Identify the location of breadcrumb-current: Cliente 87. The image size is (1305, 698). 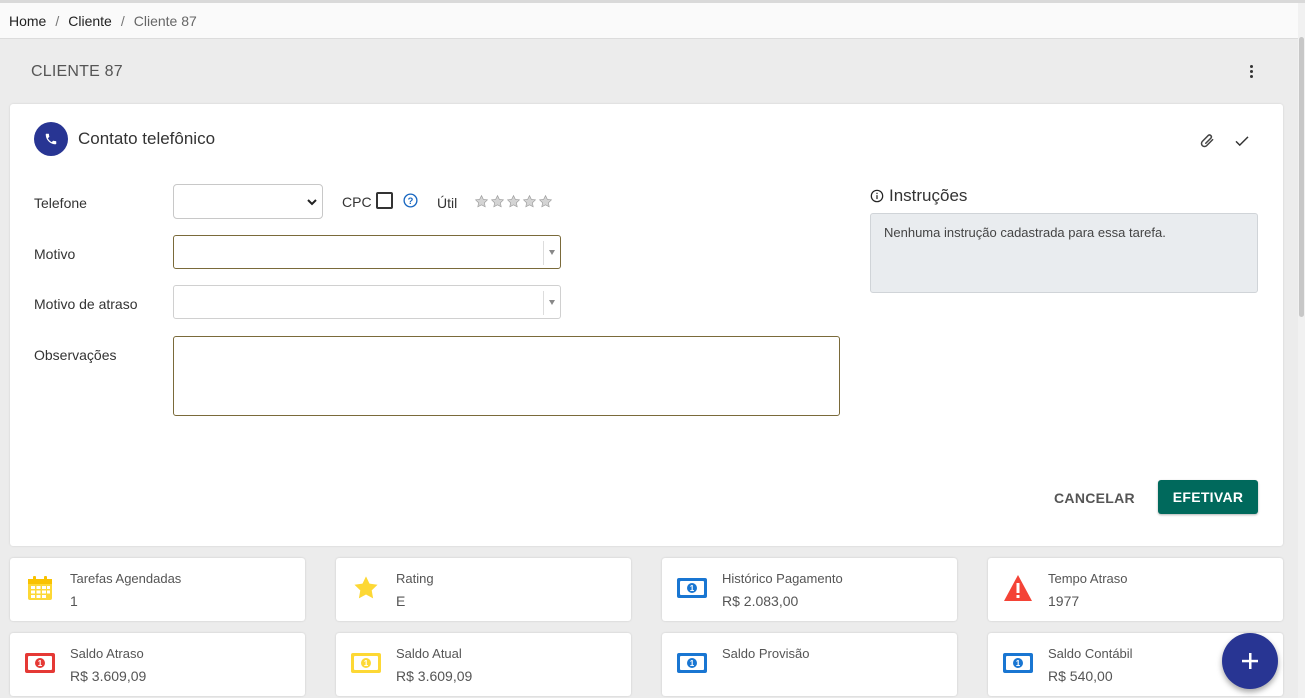
(165, 20).